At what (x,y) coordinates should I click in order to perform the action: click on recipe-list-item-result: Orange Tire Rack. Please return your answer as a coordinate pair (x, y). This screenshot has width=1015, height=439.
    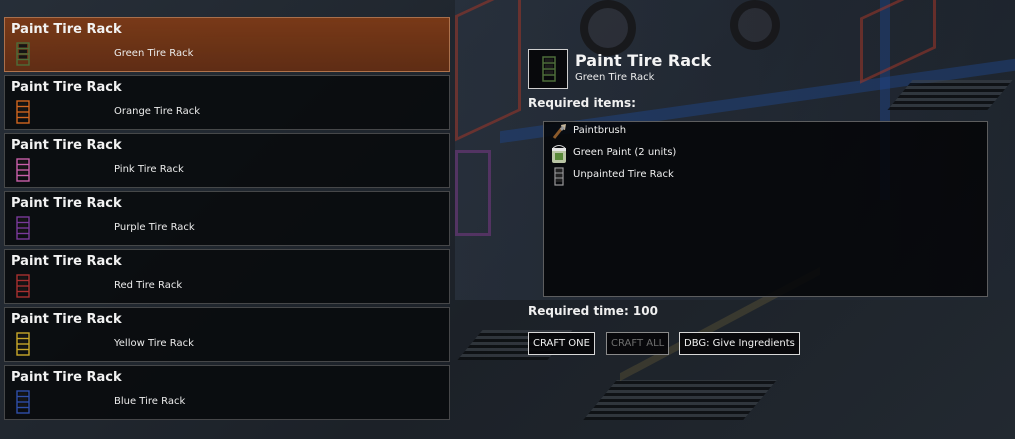
    Looking at the image, I should click on (157, 111).